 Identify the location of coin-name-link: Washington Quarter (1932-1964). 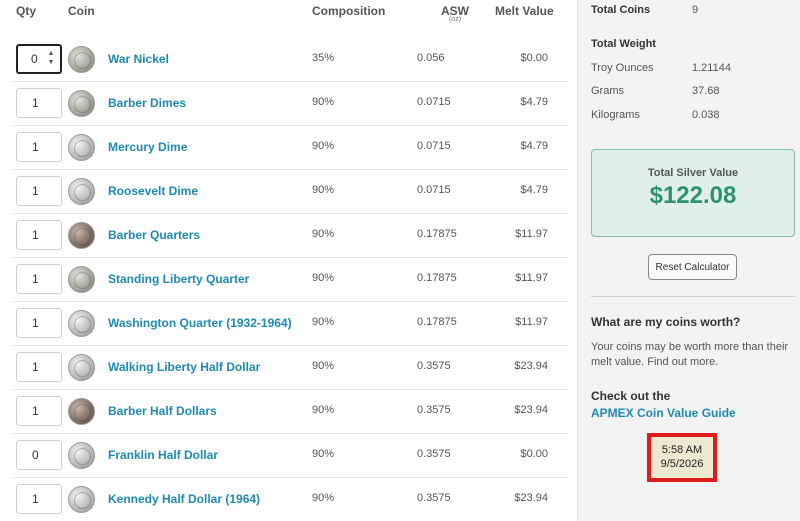
(200, 323).